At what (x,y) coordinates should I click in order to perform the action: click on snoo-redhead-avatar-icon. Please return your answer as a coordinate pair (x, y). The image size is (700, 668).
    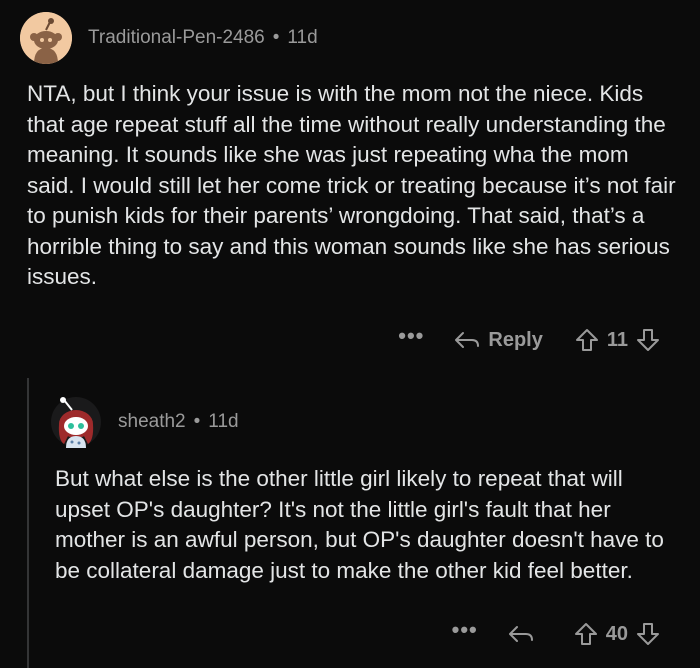
    Looking at the image, I should click on (76, 422).